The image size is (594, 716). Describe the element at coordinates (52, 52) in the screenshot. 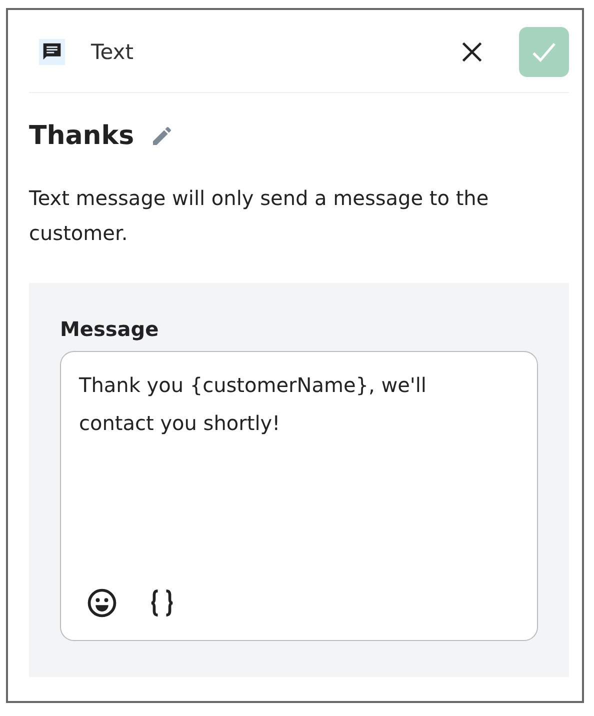

I see `message-icon` at that location.